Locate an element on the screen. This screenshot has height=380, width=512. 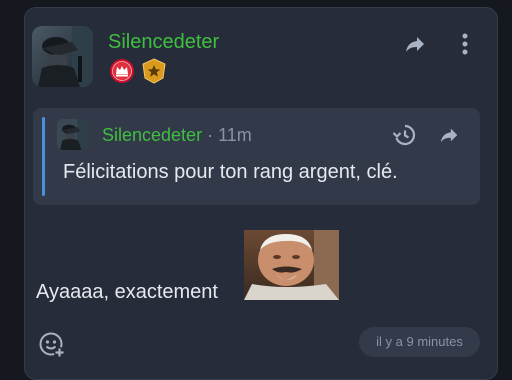
star-badge-icon is located at coordinates (154, 71).